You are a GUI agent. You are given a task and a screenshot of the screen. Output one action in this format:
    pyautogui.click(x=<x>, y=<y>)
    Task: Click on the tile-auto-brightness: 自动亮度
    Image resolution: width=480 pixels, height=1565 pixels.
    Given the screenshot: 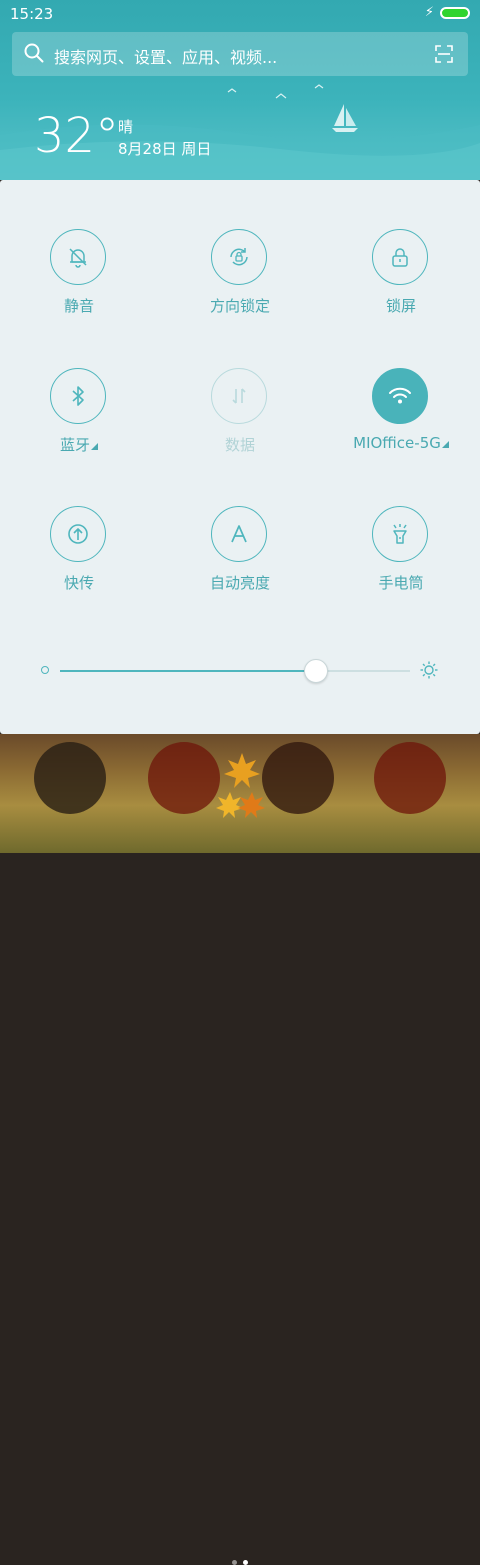 What is the action you would take?
    pyautogui.click(x=240, y=556)
    